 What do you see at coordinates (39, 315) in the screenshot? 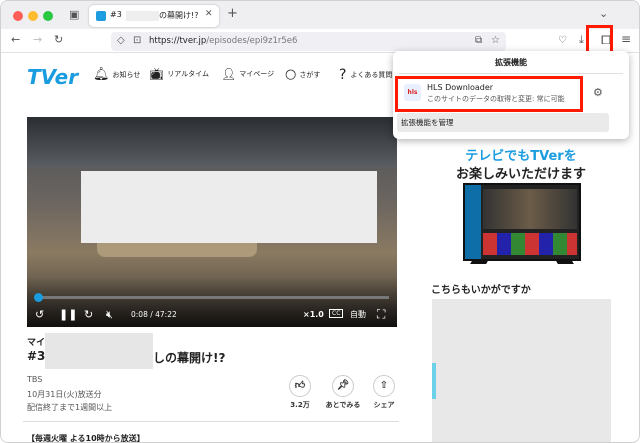
I see `rewind-icon: ↺` at bounding box center [39, 315].